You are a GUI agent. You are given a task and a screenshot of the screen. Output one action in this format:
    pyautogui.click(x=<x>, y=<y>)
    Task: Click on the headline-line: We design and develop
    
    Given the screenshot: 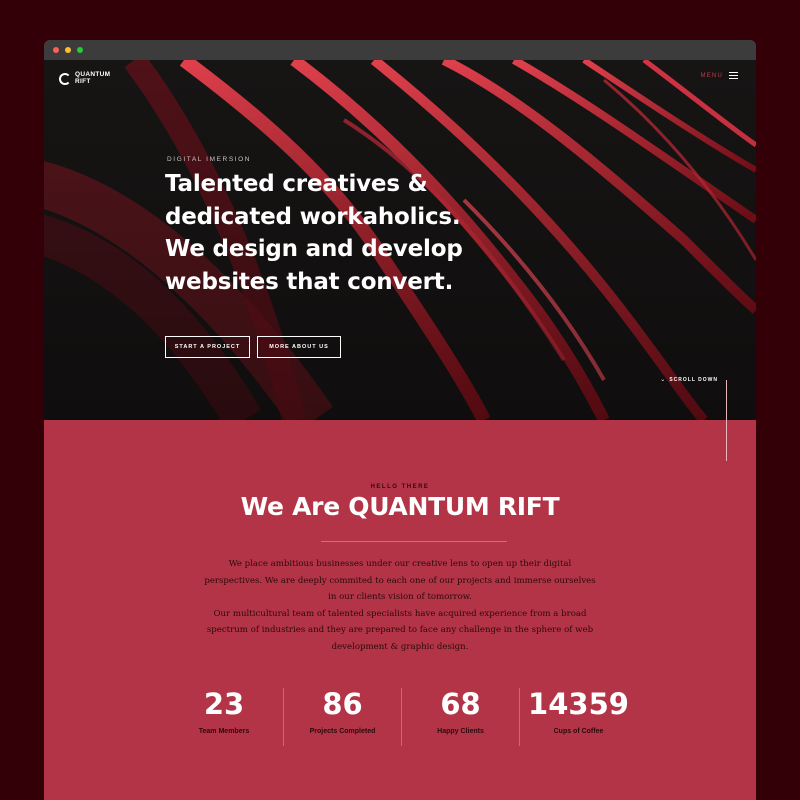 What is the action you would take?
    pyautogui.click(x=314, y=249)
    